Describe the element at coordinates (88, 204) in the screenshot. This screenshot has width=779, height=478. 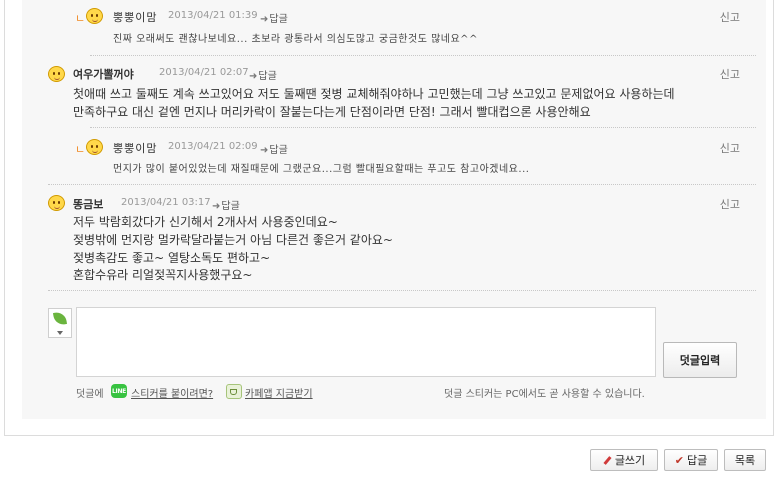
I see `comment-nickname: 똥금보` at that location.